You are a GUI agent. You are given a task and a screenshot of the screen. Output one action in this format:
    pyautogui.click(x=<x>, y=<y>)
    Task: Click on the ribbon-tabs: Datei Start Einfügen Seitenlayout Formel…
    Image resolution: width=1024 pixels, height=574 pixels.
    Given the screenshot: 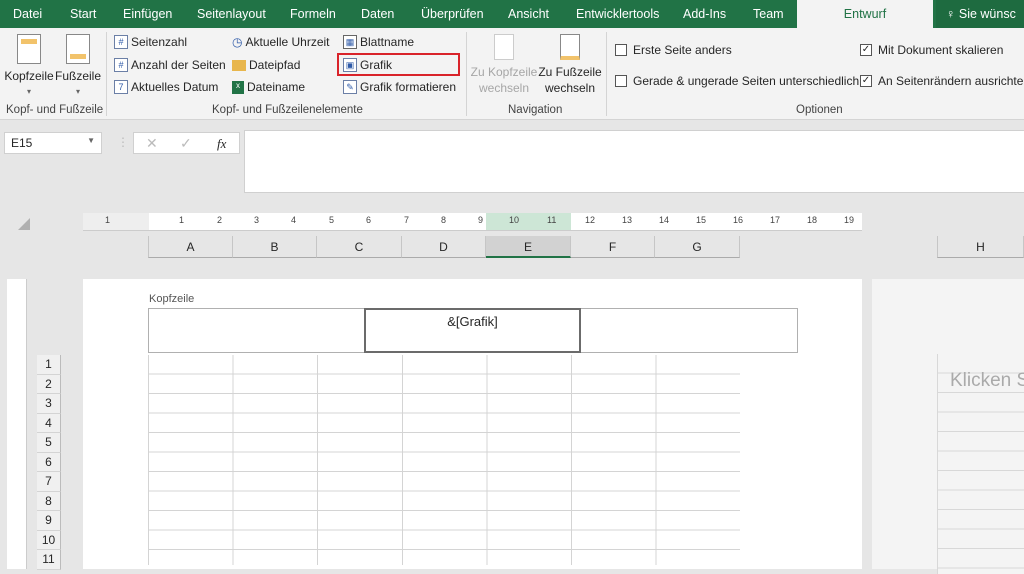 What is the action you would take?
    pyautogui.click(x=512, y=14)
    